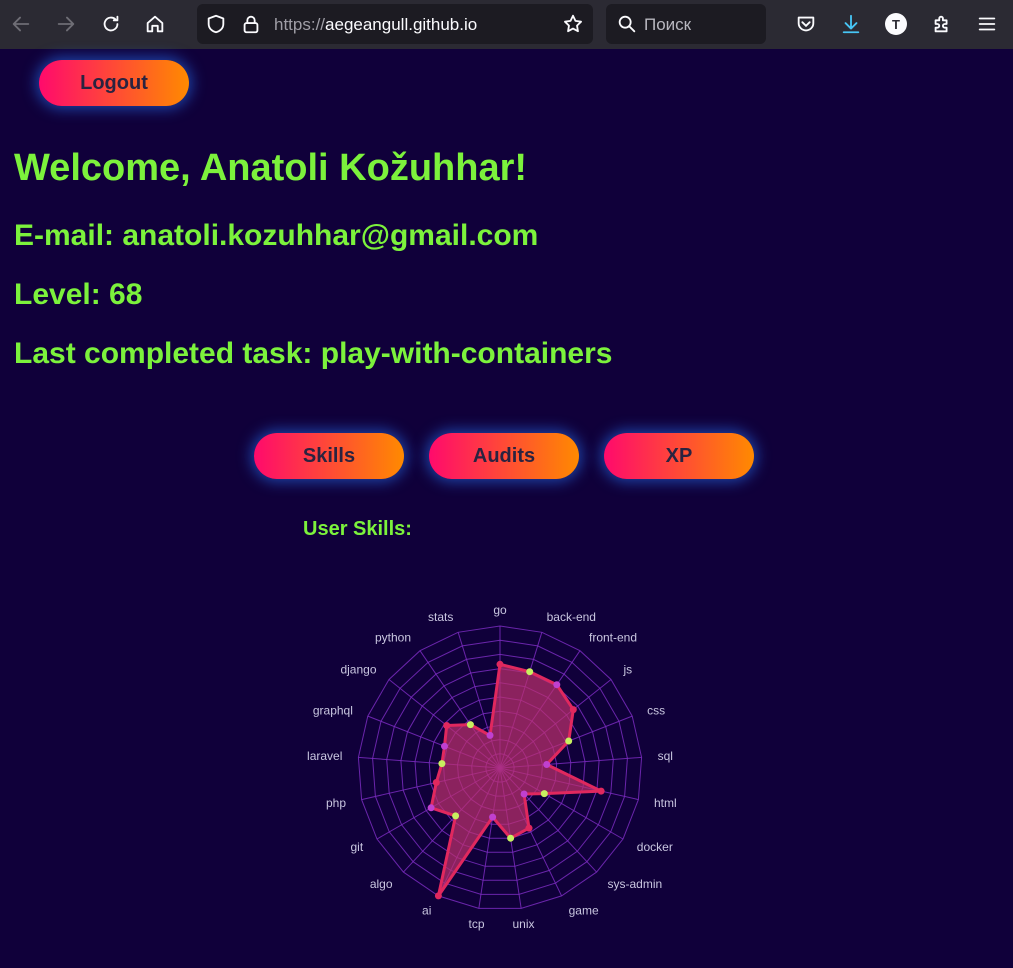 This screenshot has width=1013, height=968. What do you see at coordinates (573, 710) in the screenshot?
I see `radar-point-js` at bounding box center [573, 710].